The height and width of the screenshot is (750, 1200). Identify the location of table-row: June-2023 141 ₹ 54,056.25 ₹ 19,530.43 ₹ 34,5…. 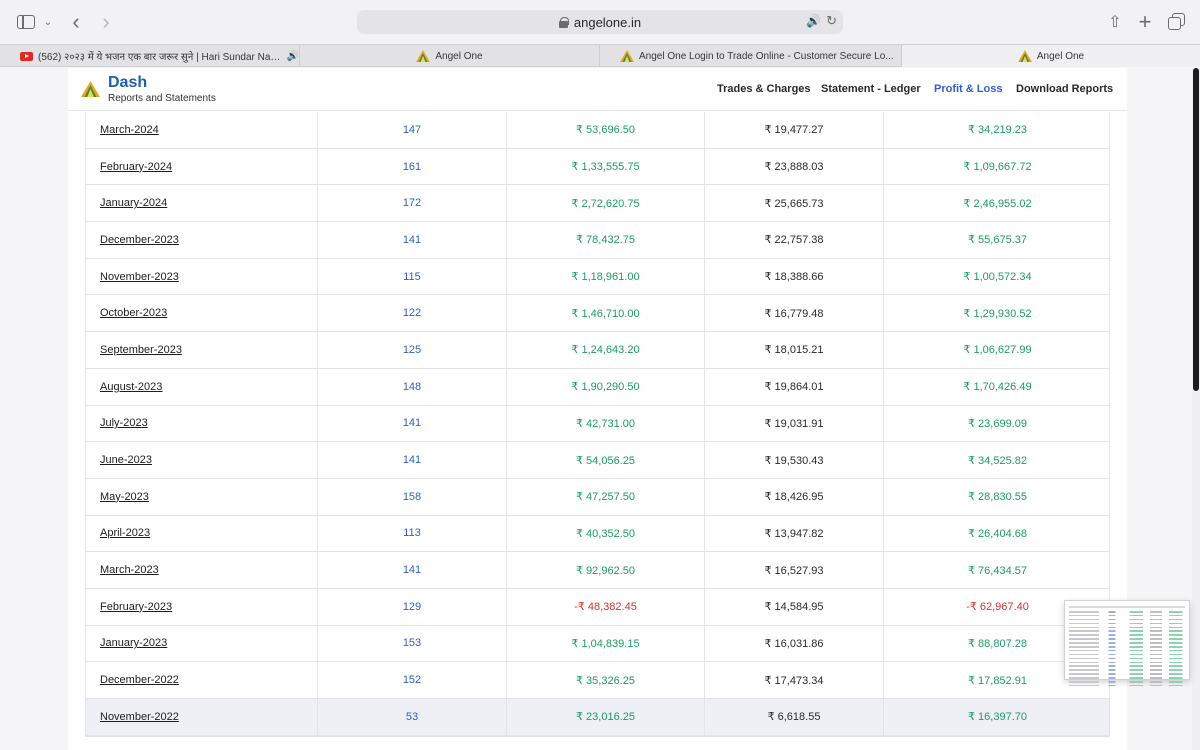
(597, 460).